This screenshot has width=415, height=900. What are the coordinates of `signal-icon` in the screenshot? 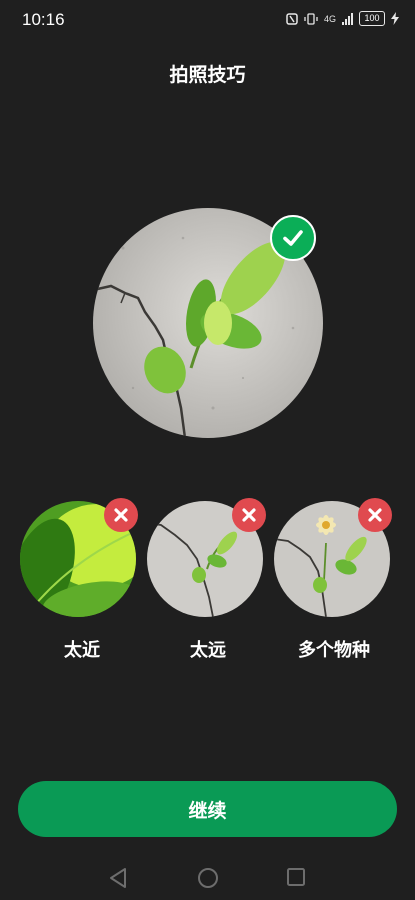 It's located at (347, 18).